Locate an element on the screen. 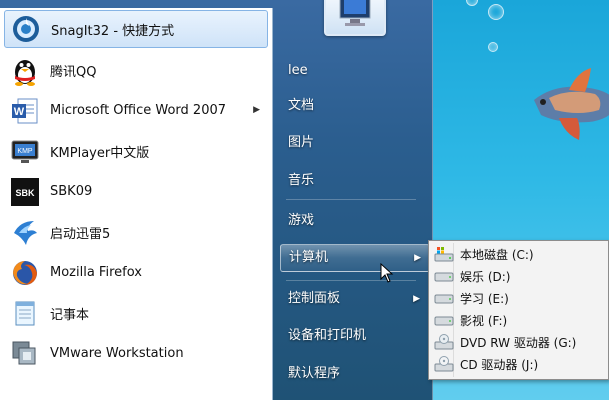 The height and width of the screenshot is (400, 609). computer-label: 计算机 is located at coordinates (309, 257).